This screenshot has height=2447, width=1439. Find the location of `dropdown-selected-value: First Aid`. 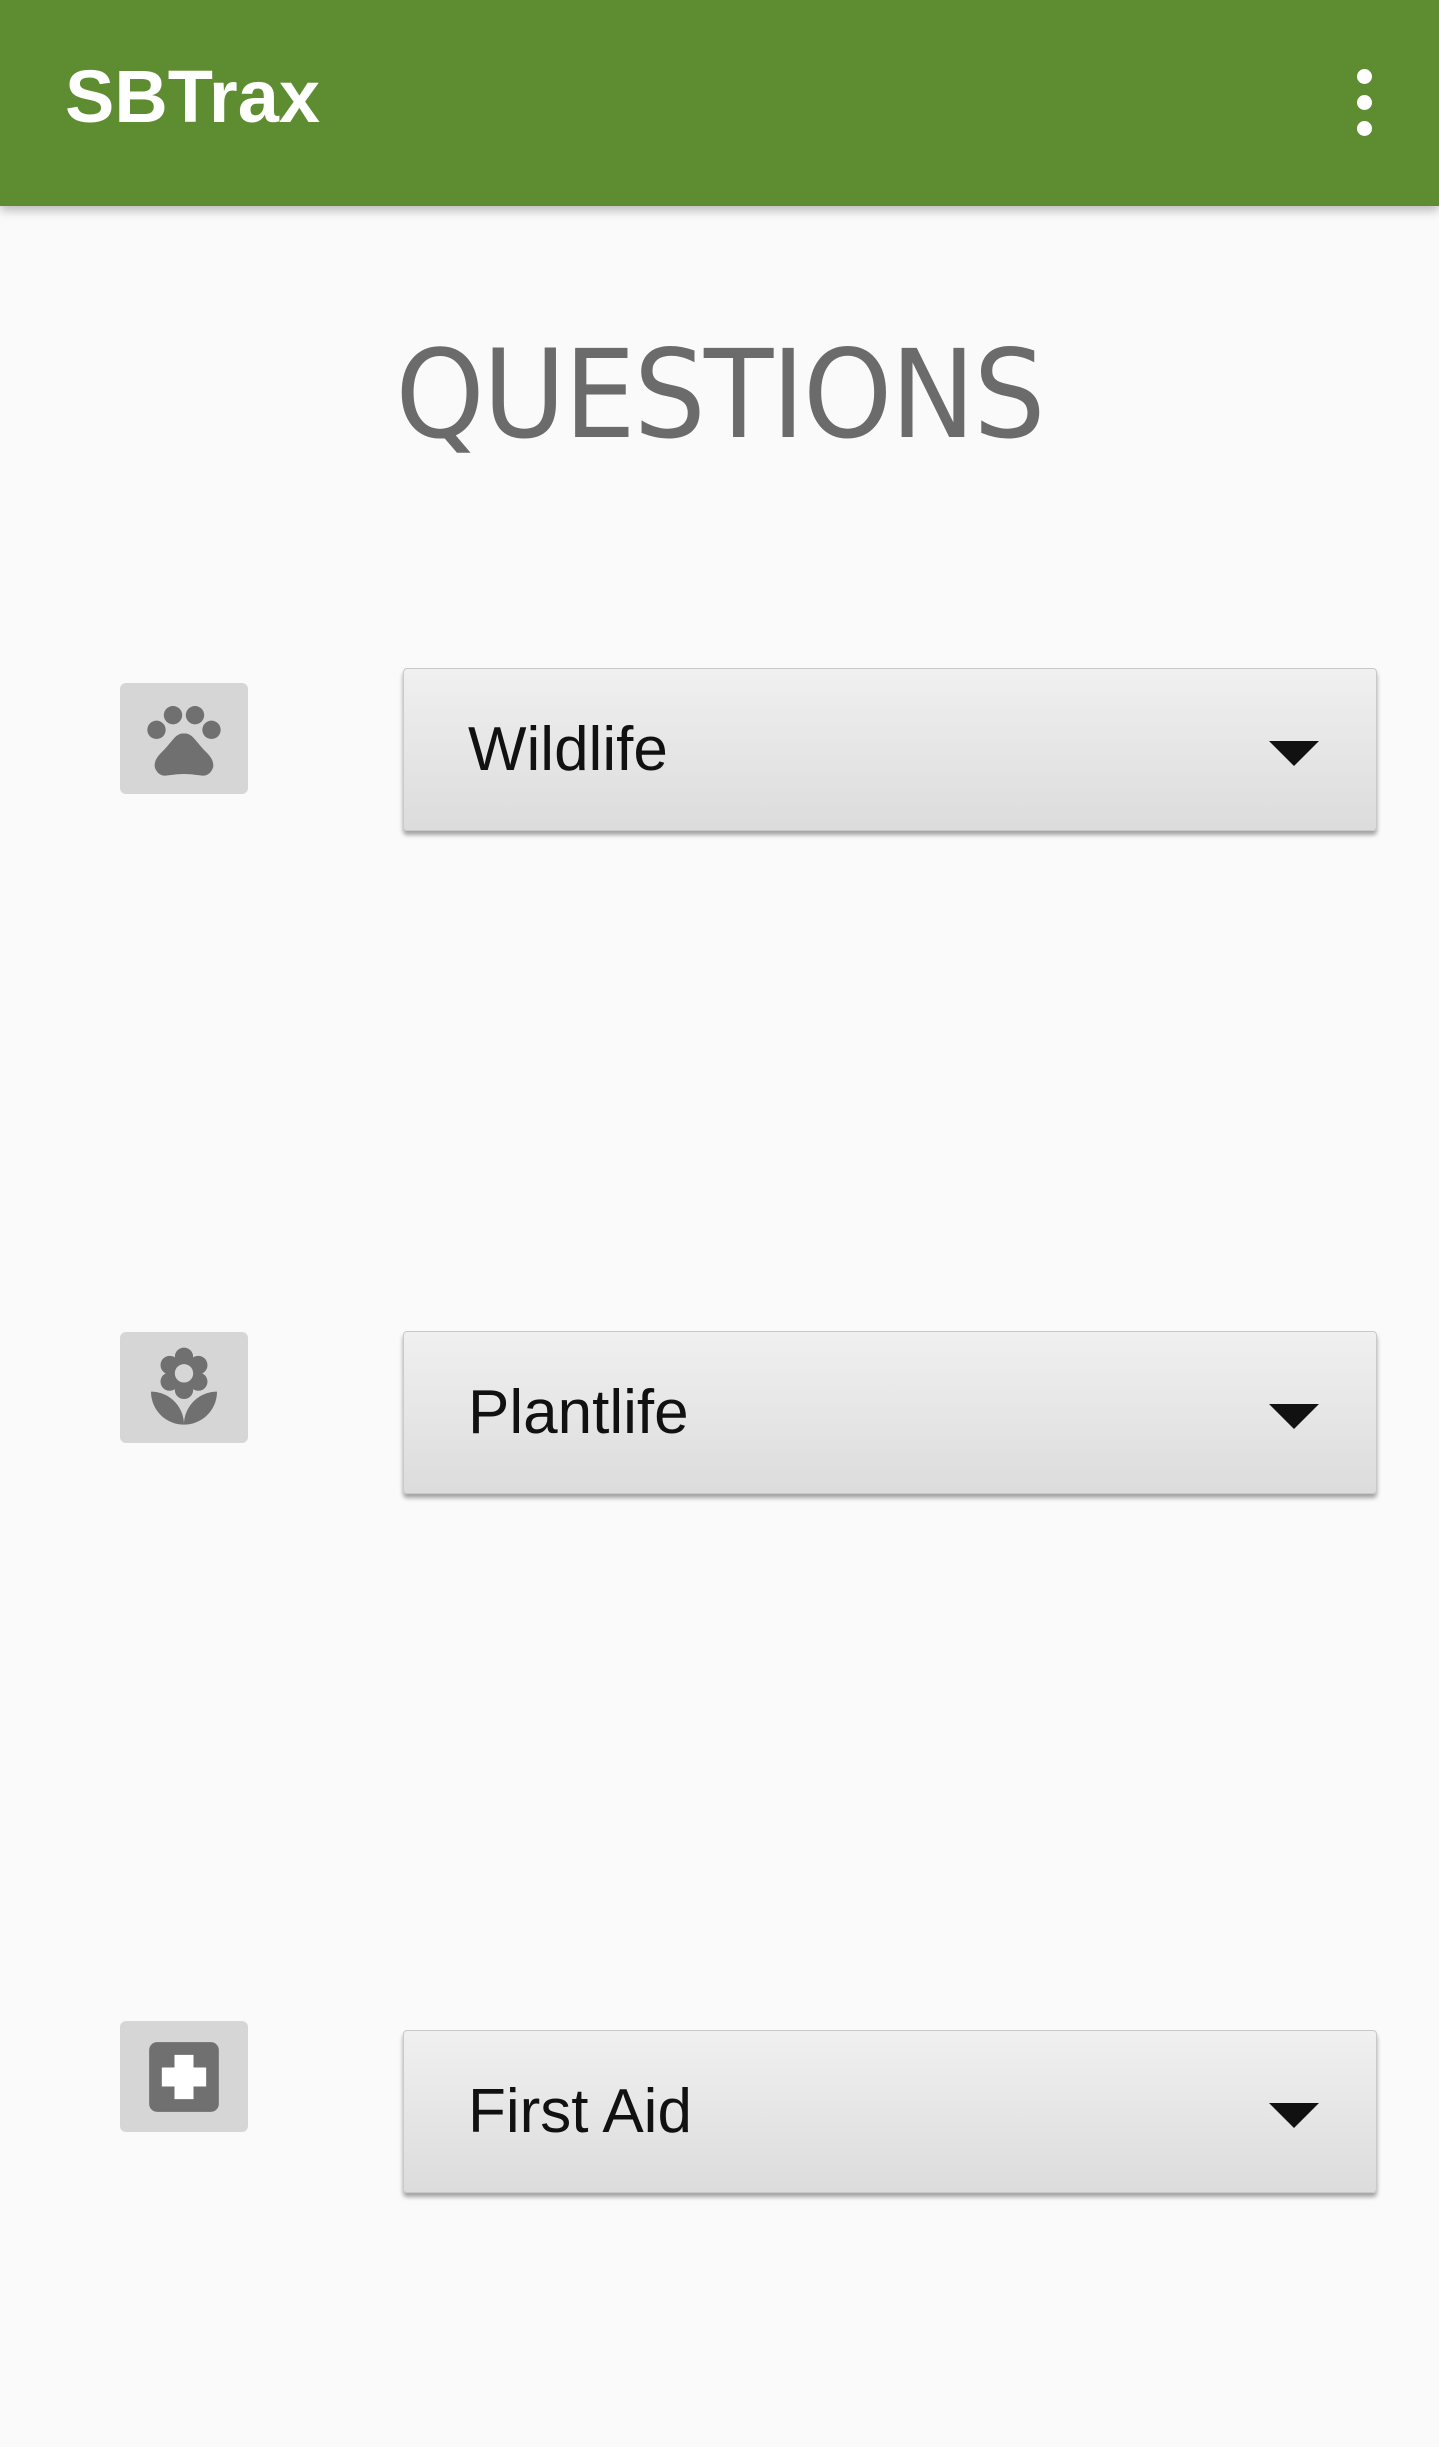

dropdown-selected-value: First Aid is located at coordinates (580, 2111).